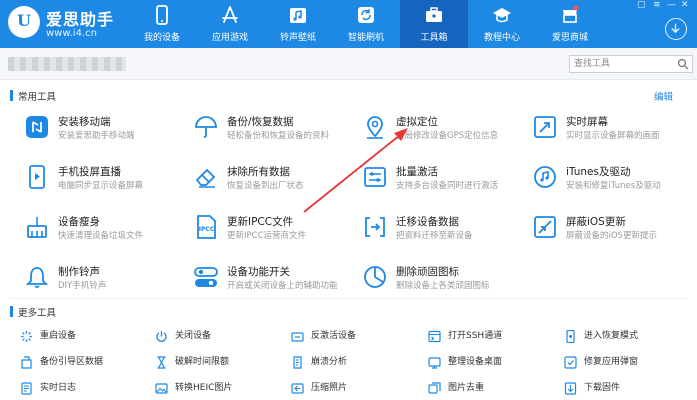 The width and height of the screenshot is (697, 400). Describe the element at coordinates (37, 177) in the screenshot. I see `phone-cast-icon` at that location.